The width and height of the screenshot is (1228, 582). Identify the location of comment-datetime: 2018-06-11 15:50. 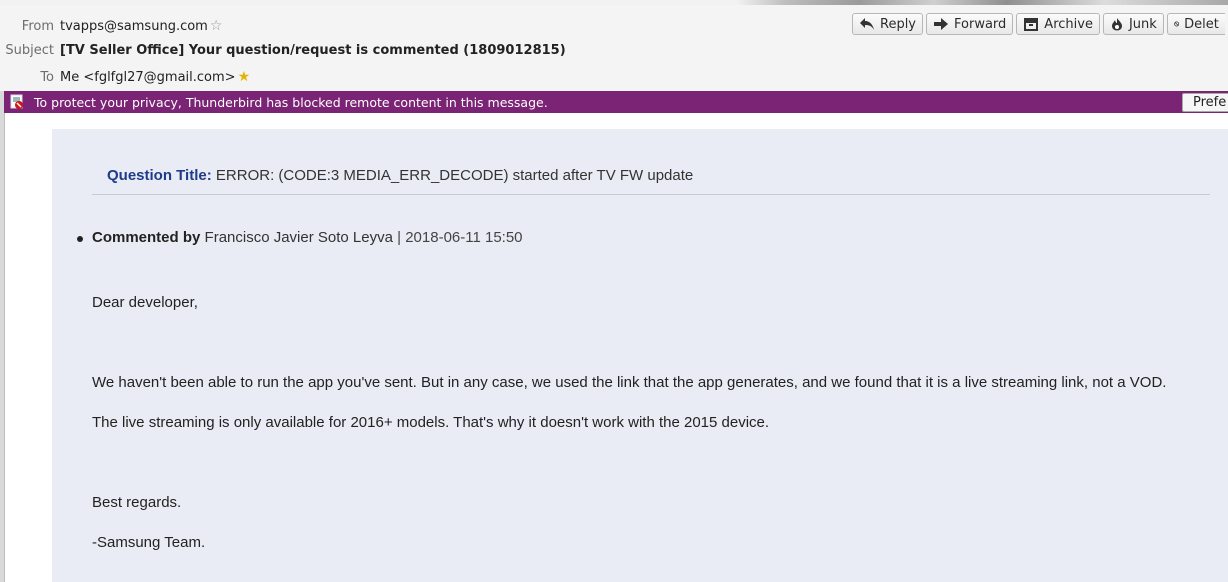
(464, 237).